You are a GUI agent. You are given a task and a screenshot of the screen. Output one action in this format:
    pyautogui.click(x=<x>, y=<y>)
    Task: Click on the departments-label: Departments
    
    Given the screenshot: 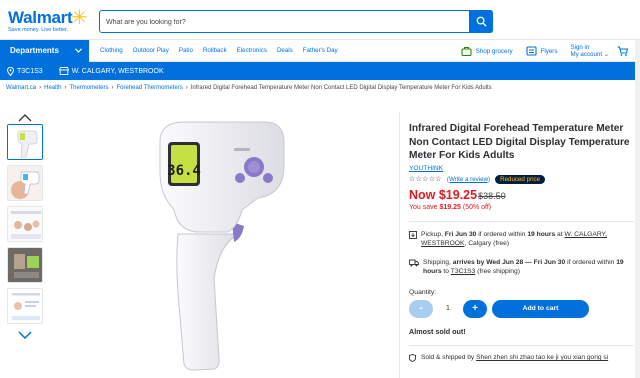 What is the action you would take?
    pyautogui.click(x=34, y=50)
    